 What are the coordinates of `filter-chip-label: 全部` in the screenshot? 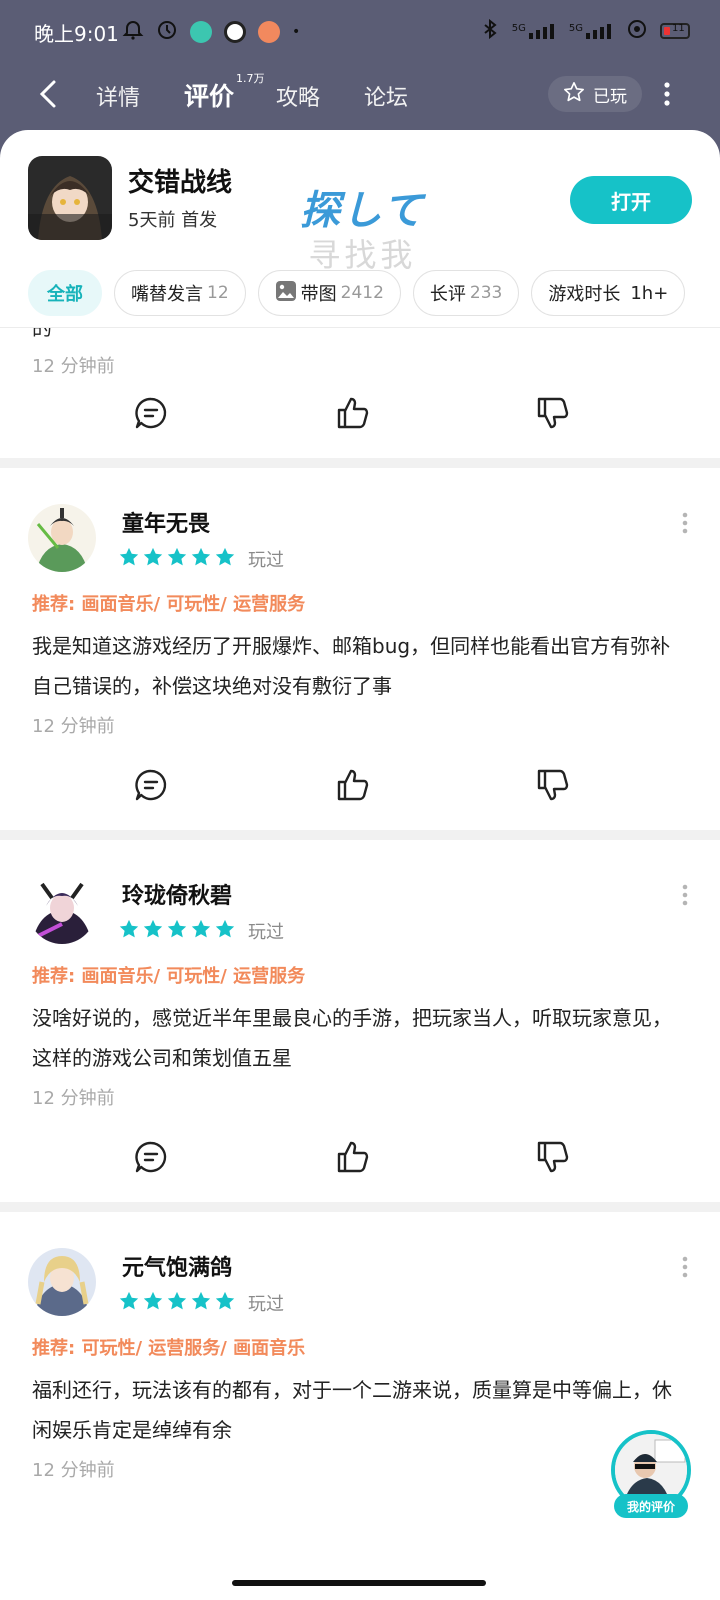 It's located at (65, 294).